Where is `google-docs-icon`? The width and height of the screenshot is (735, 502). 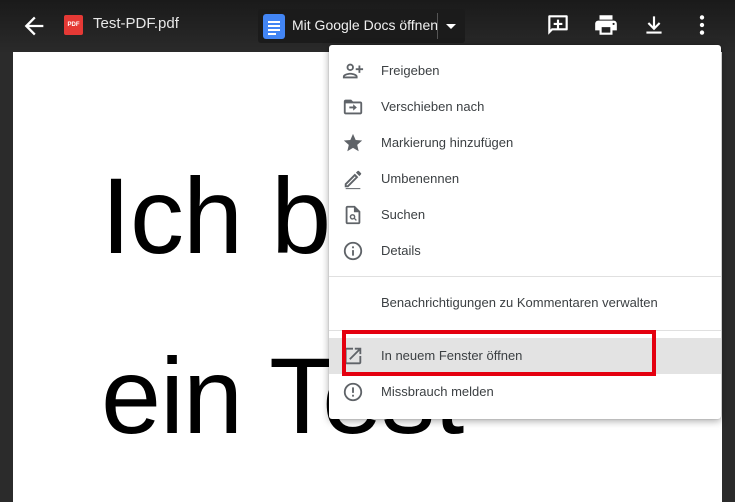 google-docs-icon is located at coordinates (274, 26).